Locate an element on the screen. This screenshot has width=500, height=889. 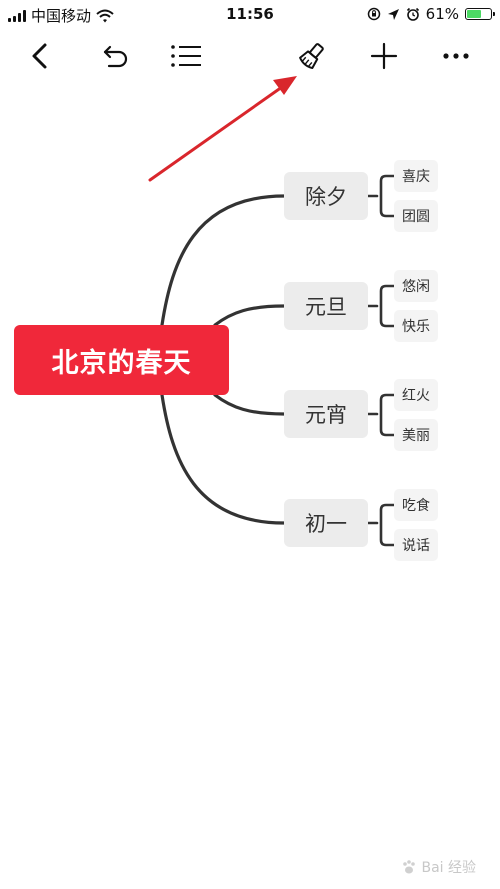
branch-node-4: 初一 is located at coordinates (326, 523).